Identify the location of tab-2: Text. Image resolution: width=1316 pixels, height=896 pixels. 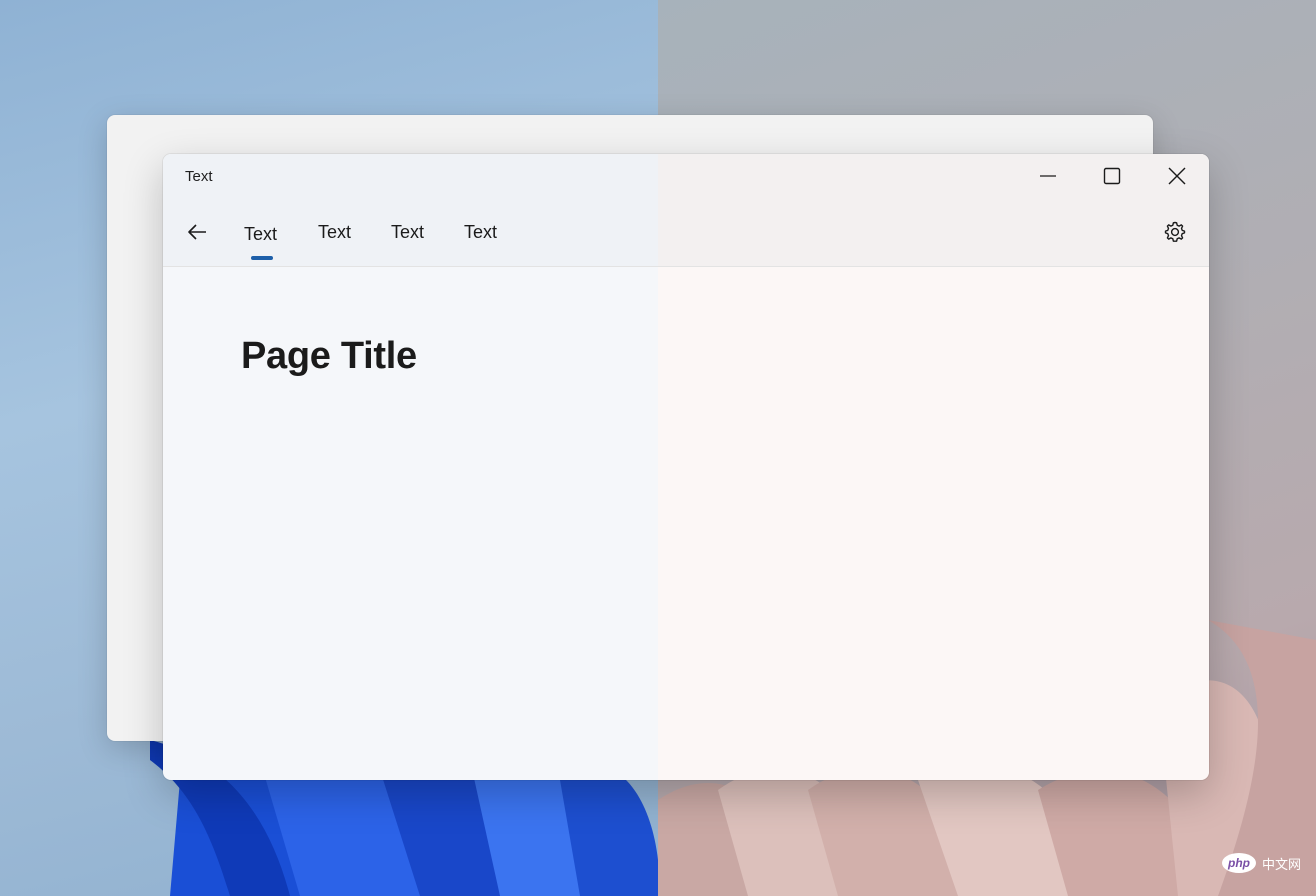
(407, 232).